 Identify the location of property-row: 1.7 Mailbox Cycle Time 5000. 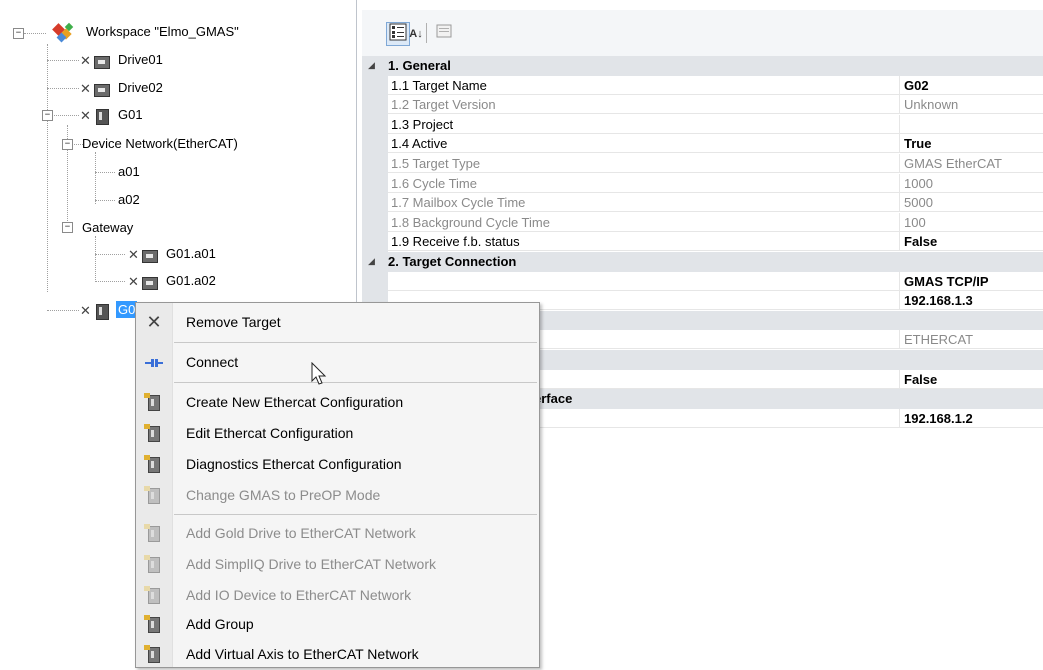
(702, 203).